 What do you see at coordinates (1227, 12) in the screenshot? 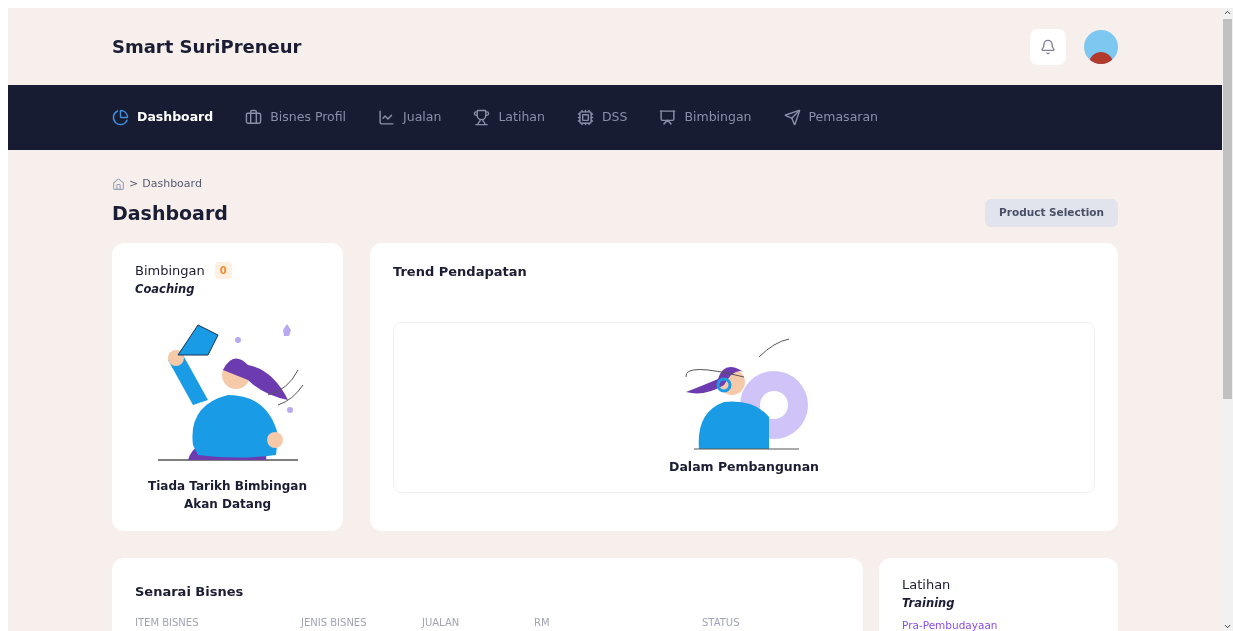
I see `scroll-up-icon` at bounding box center [1227, 12].